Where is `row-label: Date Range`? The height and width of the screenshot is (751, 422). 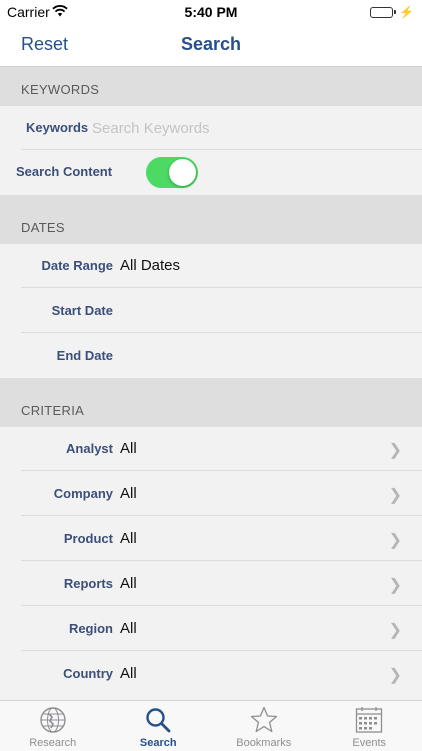
row-label: Date Range is located at coordinates (77, 265).